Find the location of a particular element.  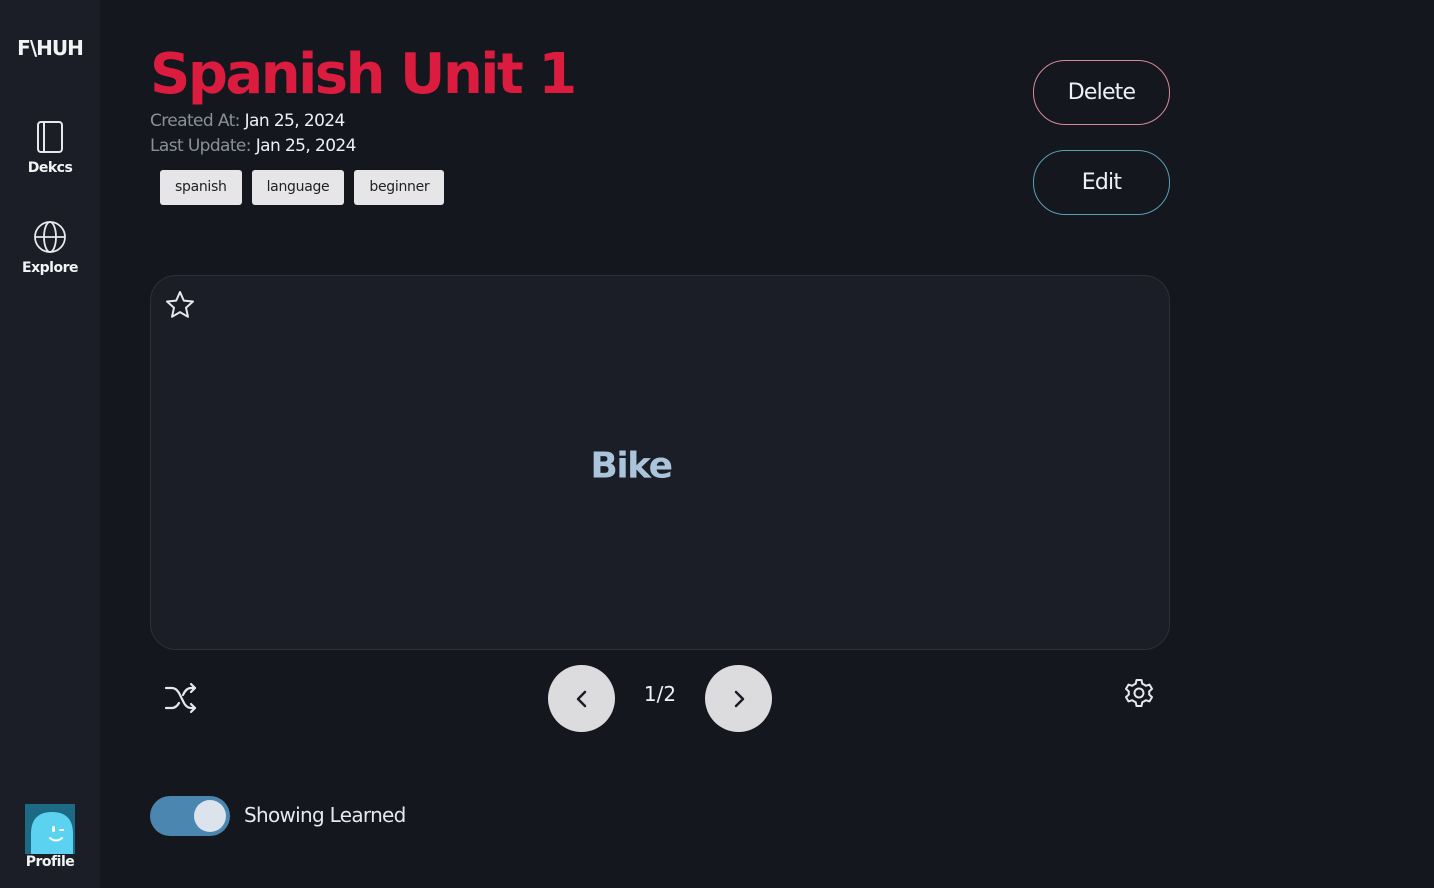

toggle-knob is located at coordinates (210, 816).